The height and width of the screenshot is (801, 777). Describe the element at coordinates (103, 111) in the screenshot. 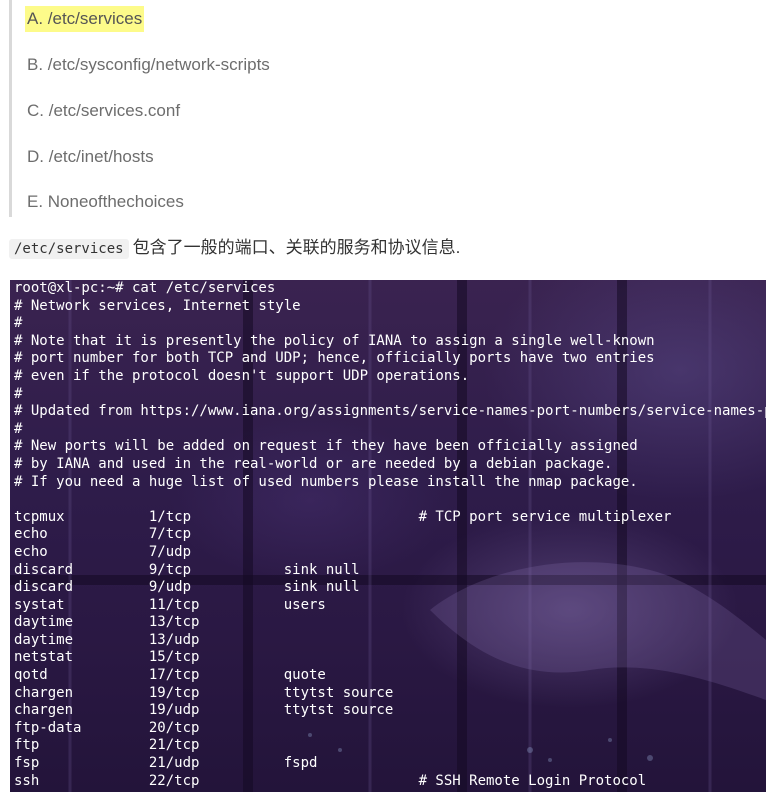

I see `choice-c: C. /etc/services.conf` at that location.